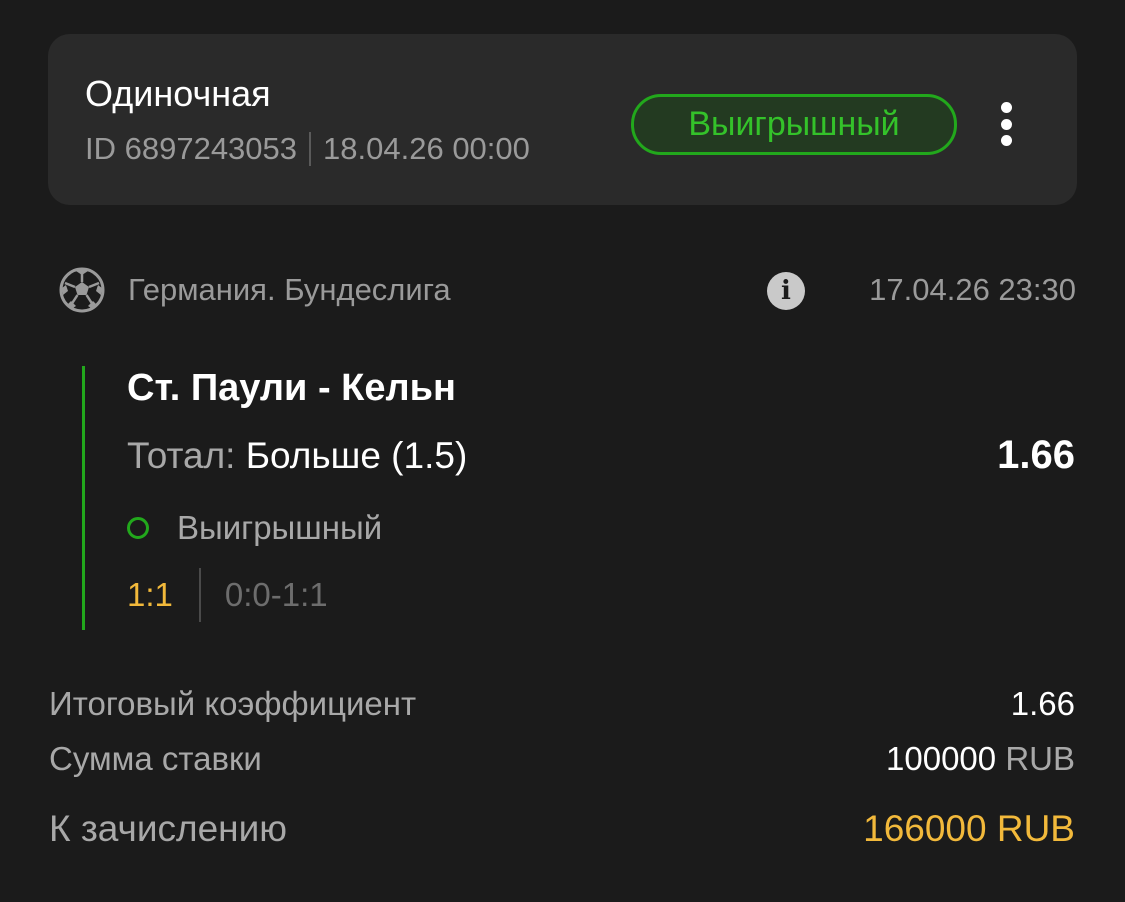 The image size is (1125, 902). I want to click on meta-divider, so click(310, 149).